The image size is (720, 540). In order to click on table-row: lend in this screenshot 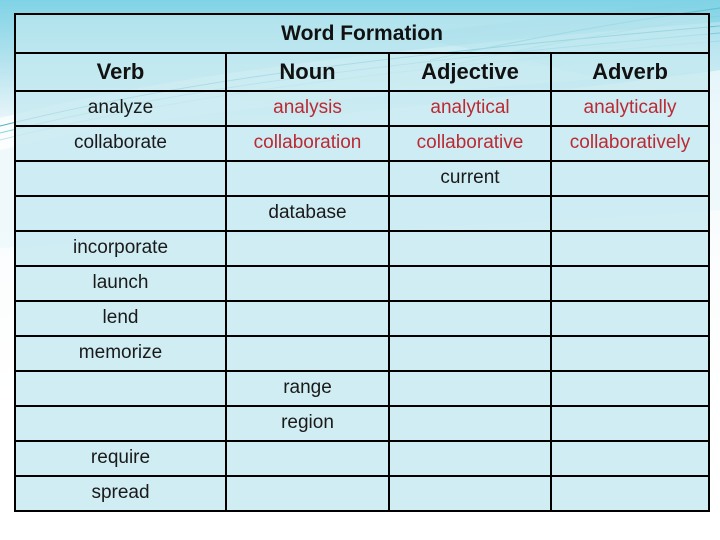, I will do `click(362, 318)`.